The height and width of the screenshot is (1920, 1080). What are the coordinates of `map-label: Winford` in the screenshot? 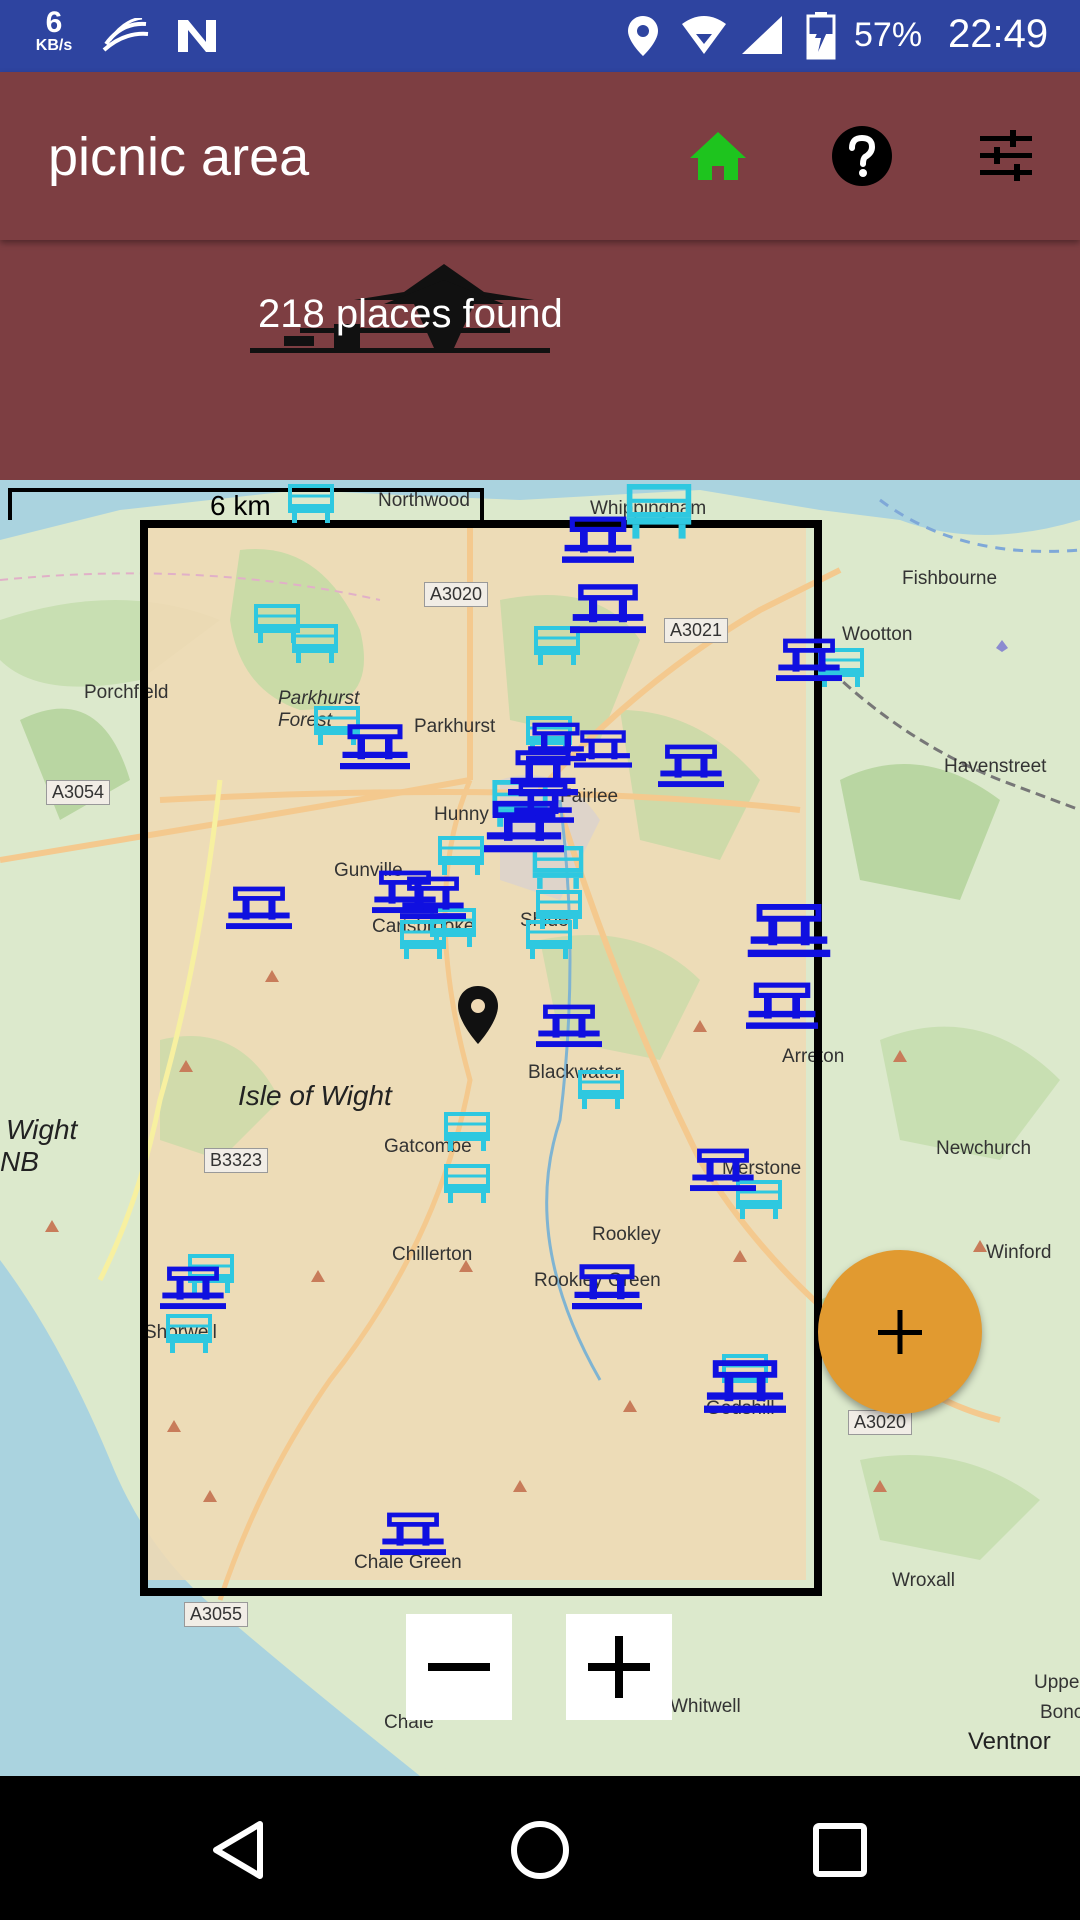 It's located at (1019, 1252).